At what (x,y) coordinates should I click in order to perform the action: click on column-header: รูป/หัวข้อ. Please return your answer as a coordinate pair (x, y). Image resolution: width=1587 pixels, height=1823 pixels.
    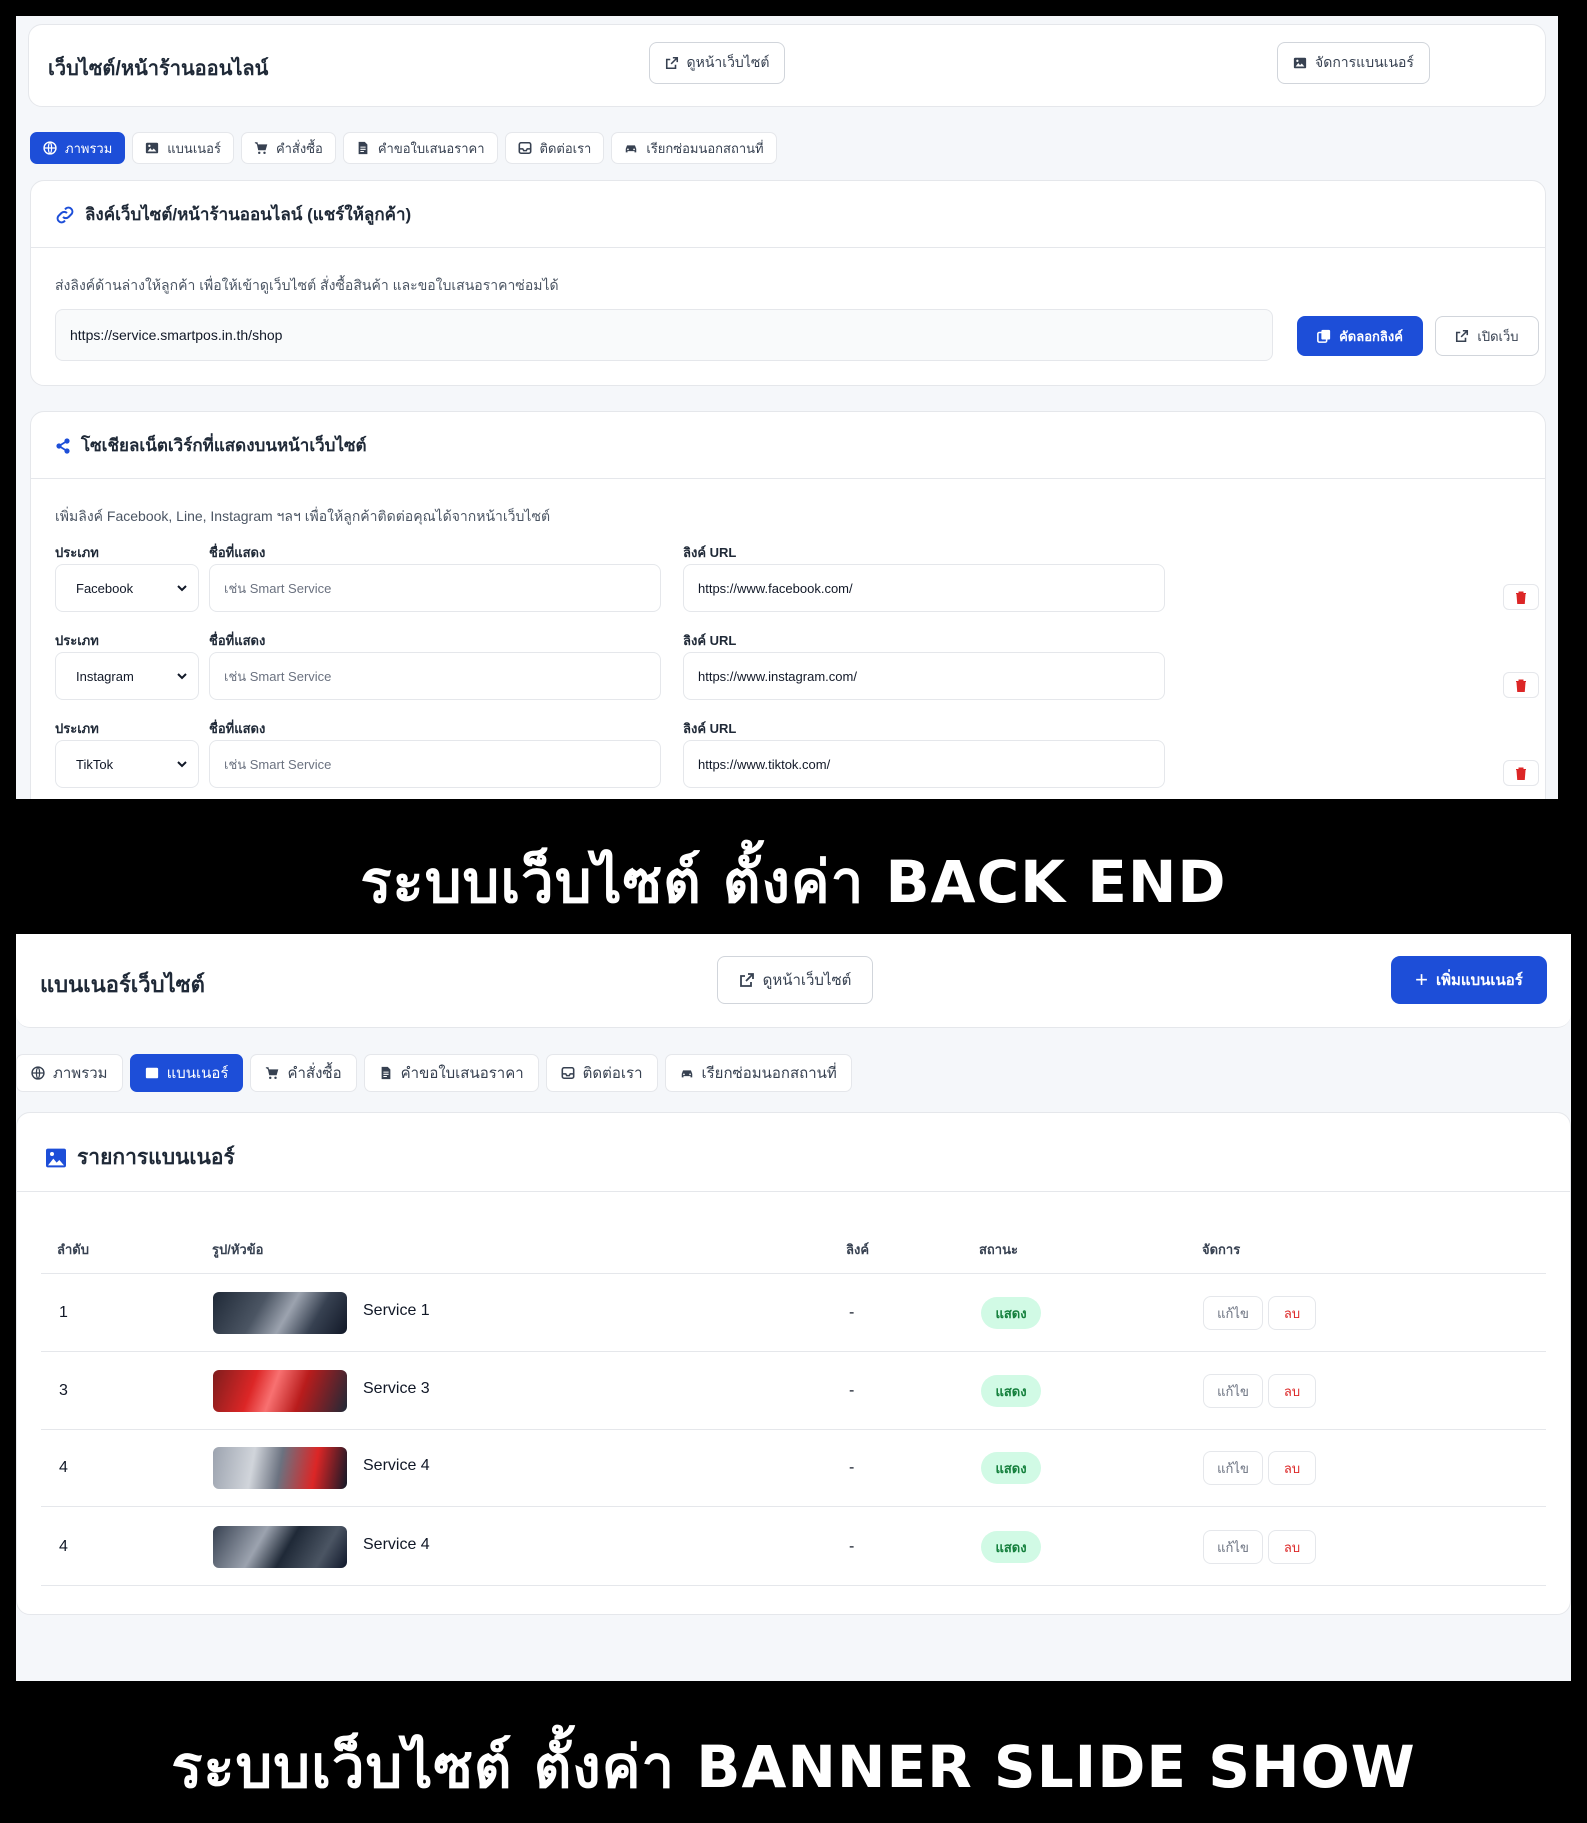
    Looking at the image, I should click on (238, 1249).